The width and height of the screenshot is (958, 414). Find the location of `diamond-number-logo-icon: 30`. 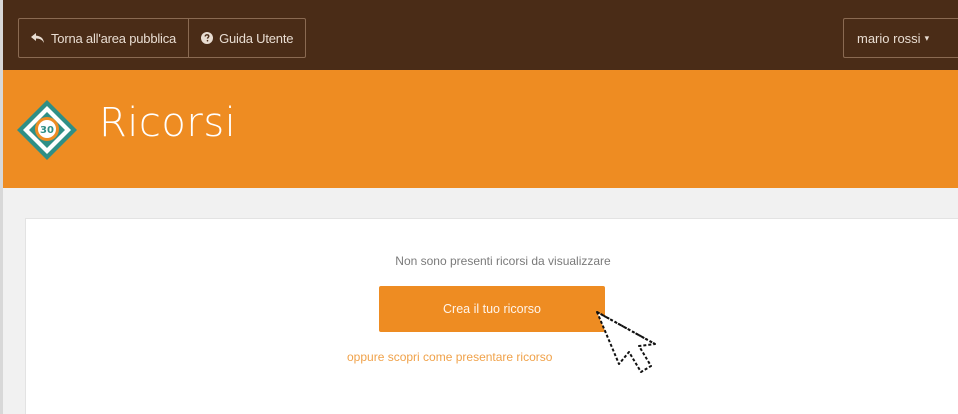

diamond-number-logo-icon: 30 is located at coordinates (47, 130).